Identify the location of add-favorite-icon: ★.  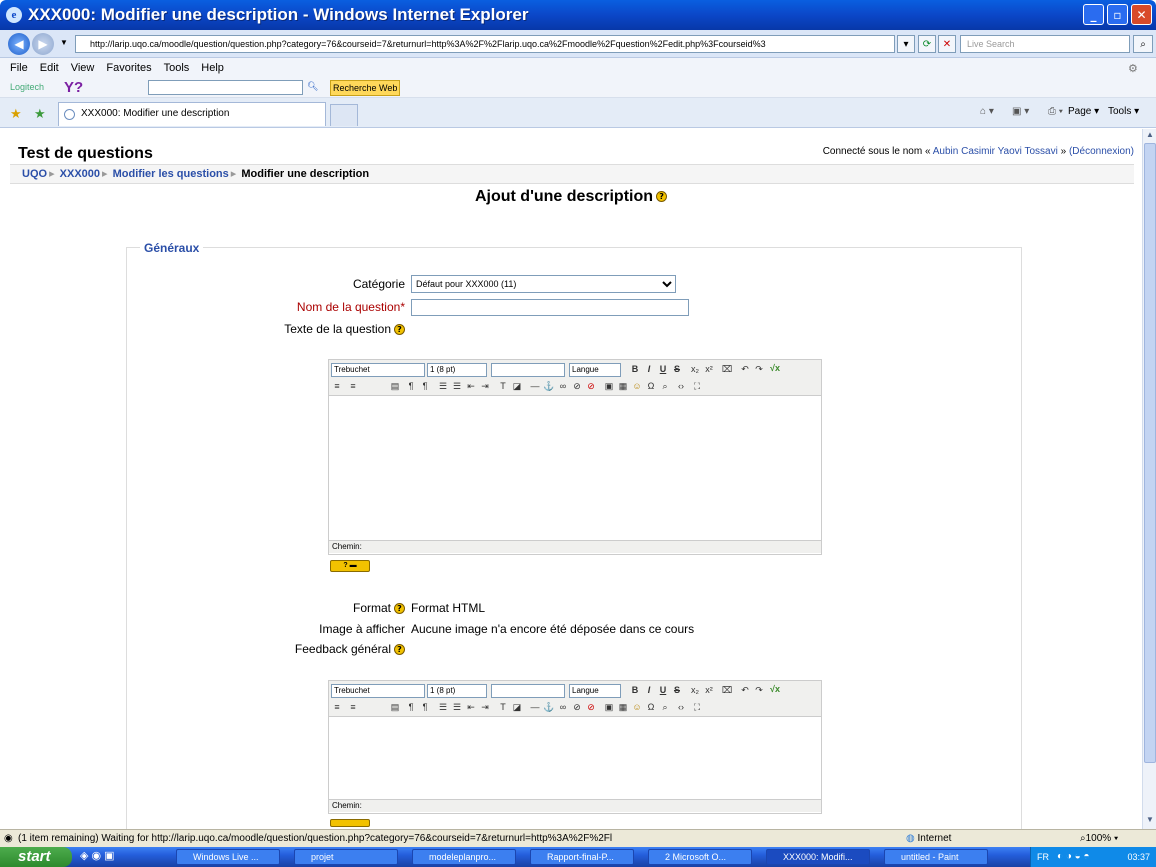
(40, 114).